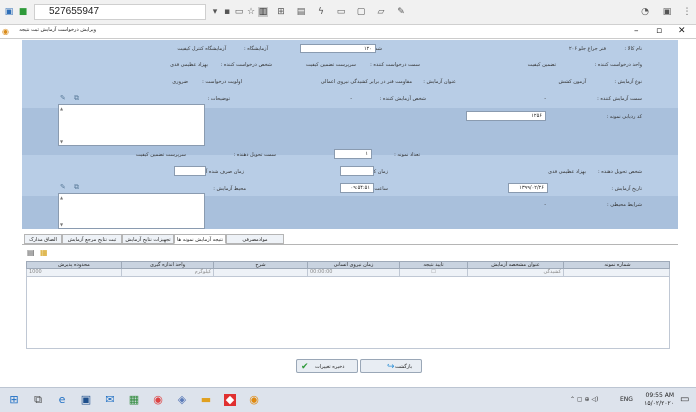  I want to click on left-margin, so click(11, 134).